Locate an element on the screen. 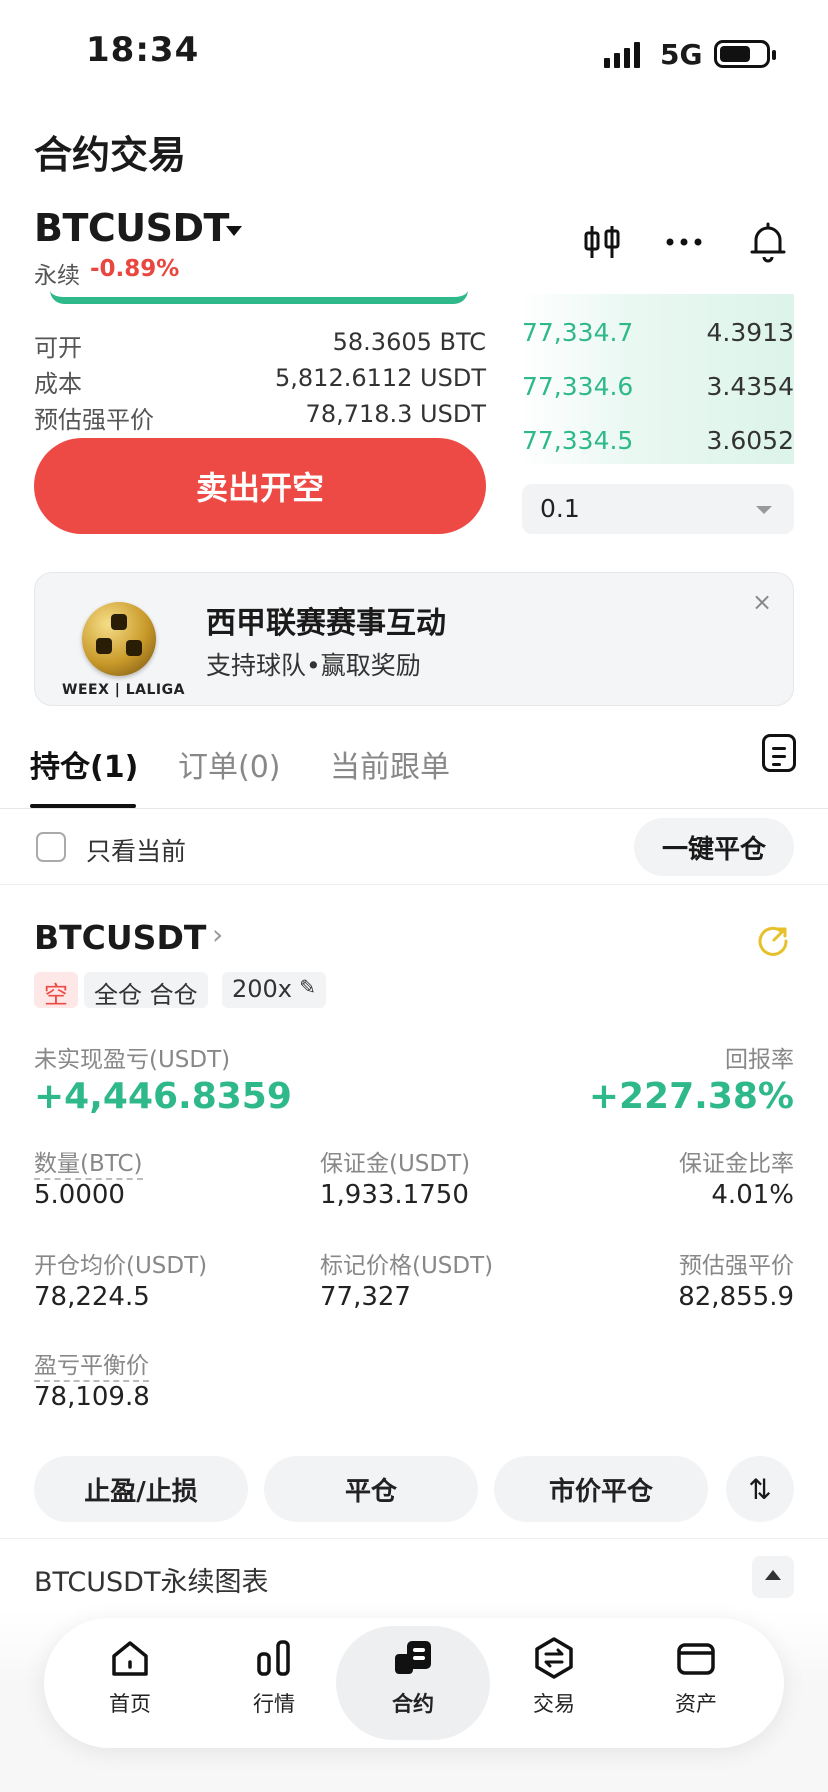  status-time: 18:34 is located at coordinates (143, 50).